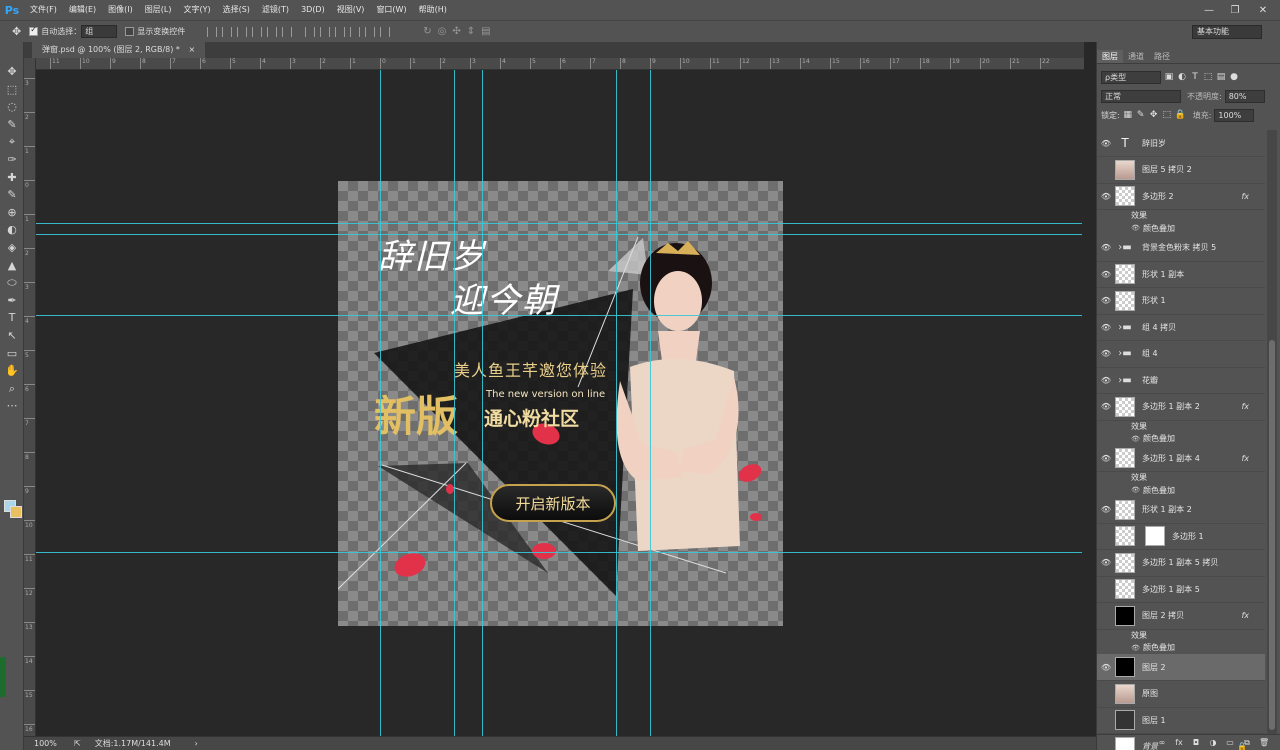 The image size is (1280, 750). I want to click on layer-row: 图层 5 拷贝 2, so click(1181, 170).